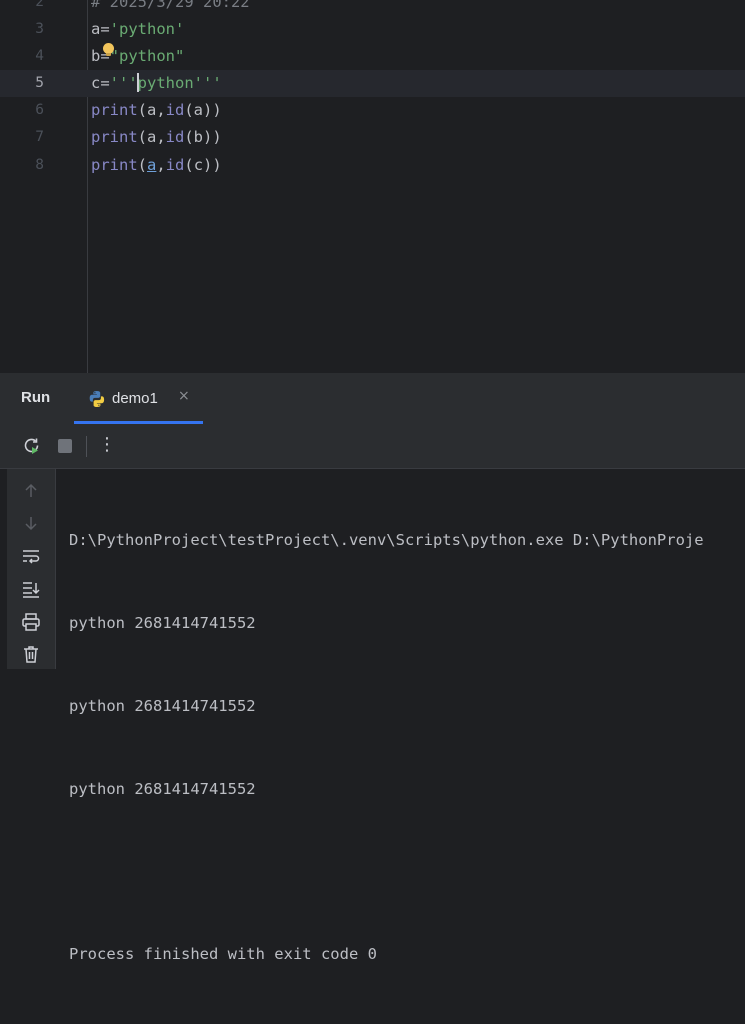 This screenshot has height=1024, width=745. I want to click on line-number: 5, so click(39, 83).